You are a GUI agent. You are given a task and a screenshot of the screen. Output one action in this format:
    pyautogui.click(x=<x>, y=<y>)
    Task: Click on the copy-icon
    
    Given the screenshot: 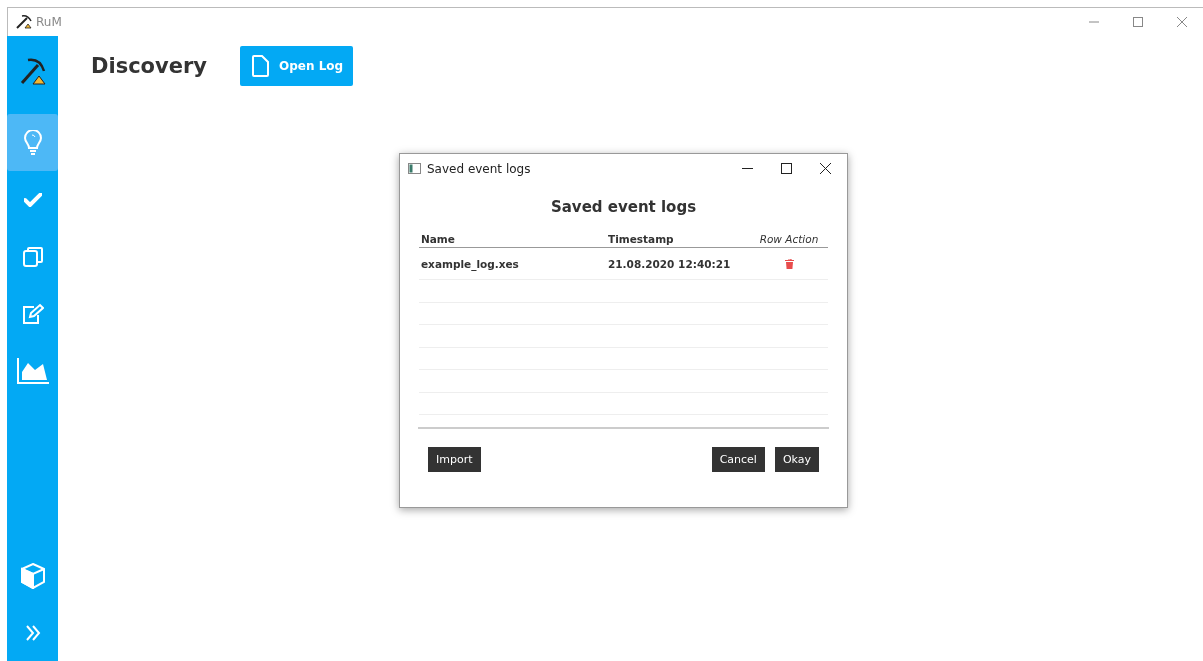 What is the action you would take?
    pyautogui.click(x=32, y=256)
    